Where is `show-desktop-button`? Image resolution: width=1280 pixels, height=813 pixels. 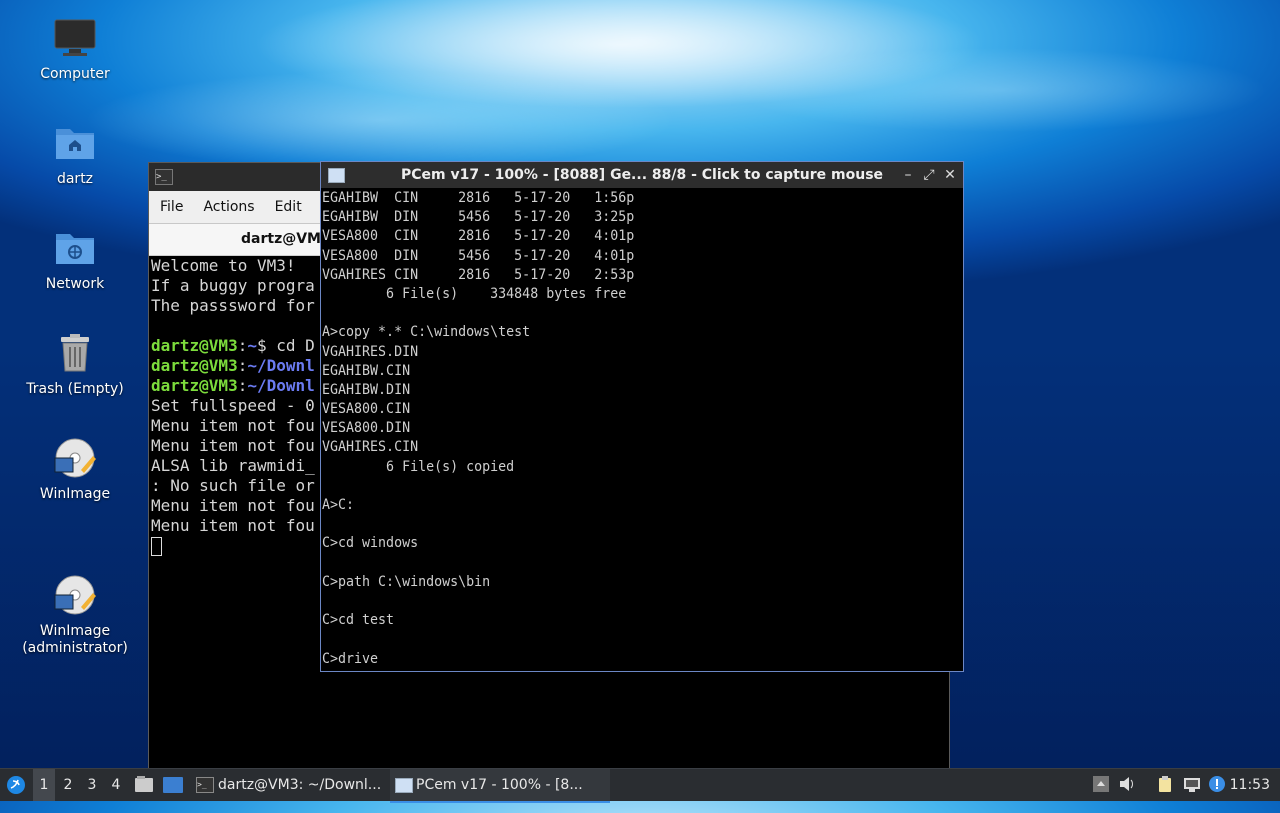
show-desktop-button is located at coordinates (173, 785).